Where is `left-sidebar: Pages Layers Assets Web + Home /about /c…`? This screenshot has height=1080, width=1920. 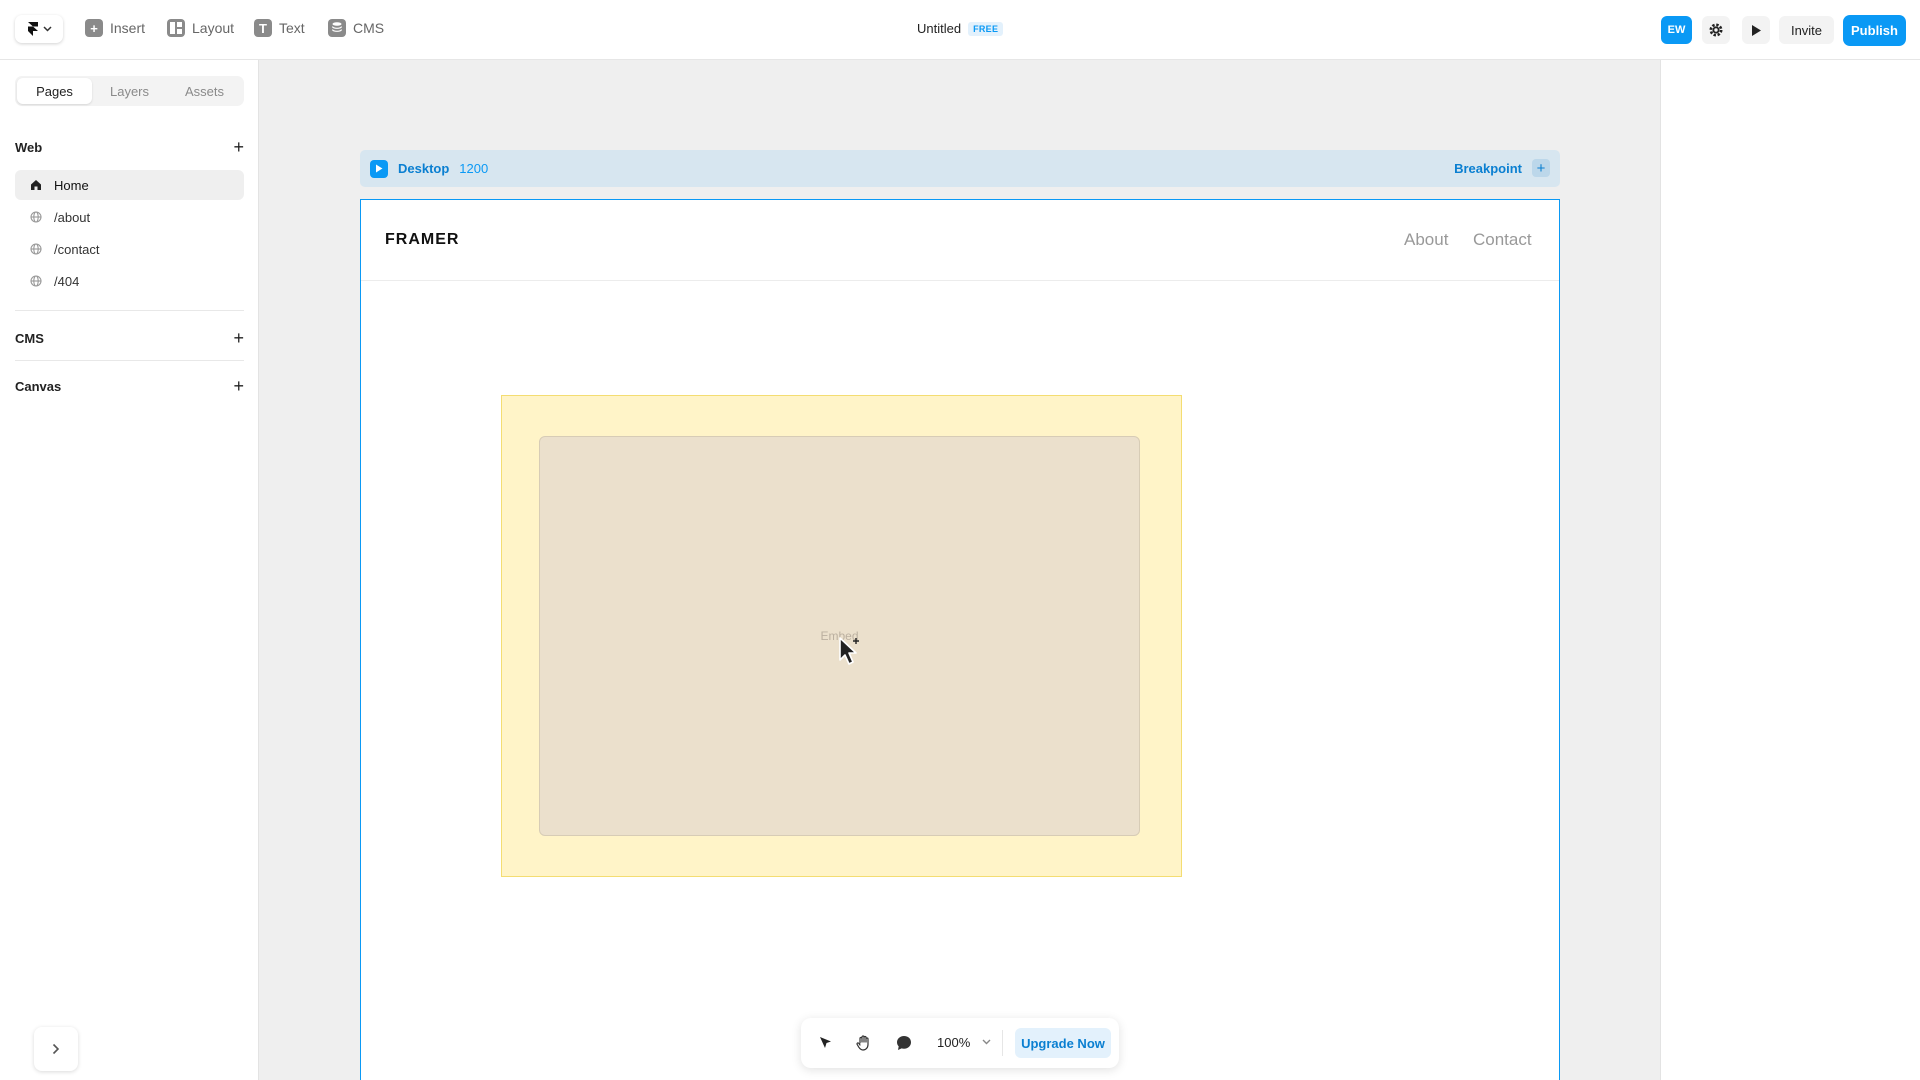
left-sidebar: Pages Layers Assets Web + Home /about /c… is located at coordinates (129, 570).